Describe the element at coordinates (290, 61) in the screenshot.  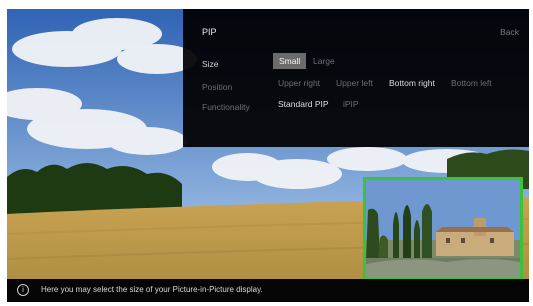
I see `size-option-small: Small` at that location.